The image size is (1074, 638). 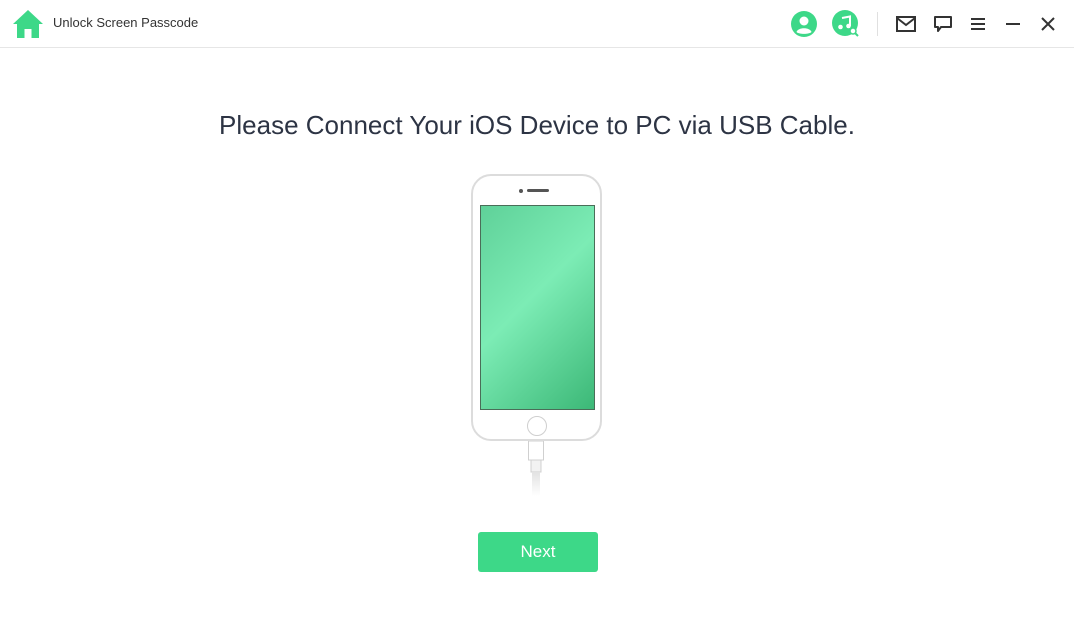 What do you see at coordinates (538, 190) in the screenshot?
I see `phone-speaker` at bounding box center [538, 190].